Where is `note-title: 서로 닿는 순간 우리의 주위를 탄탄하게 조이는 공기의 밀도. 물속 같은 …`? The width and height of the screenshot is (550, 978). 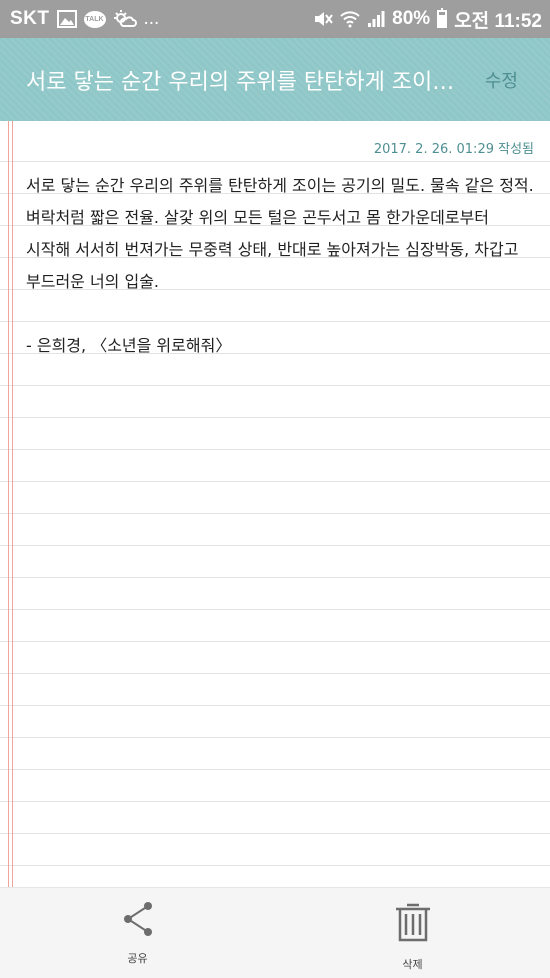
note-title: 서로 닿는 순간 우리의 주위를 탄탄하게 조이는 공기의 밀도. 물속 같은 … is located at coordinates (241, 82).